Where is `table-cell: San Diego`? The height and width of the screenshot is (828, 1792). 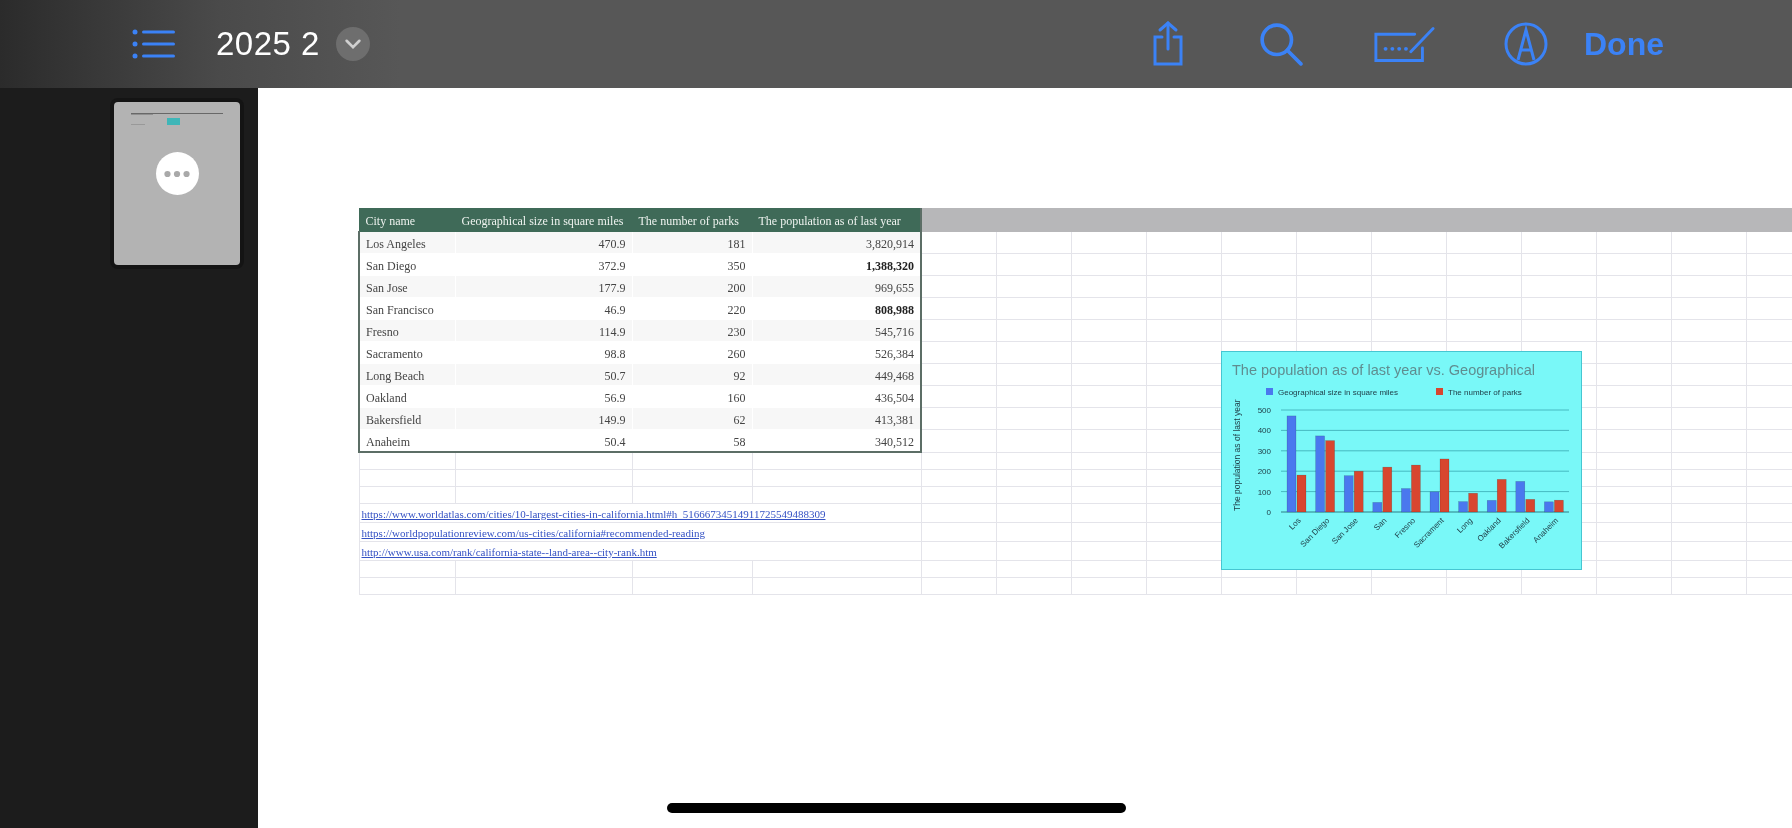
table-cell: San Diego is located at coordinates (391, 265).